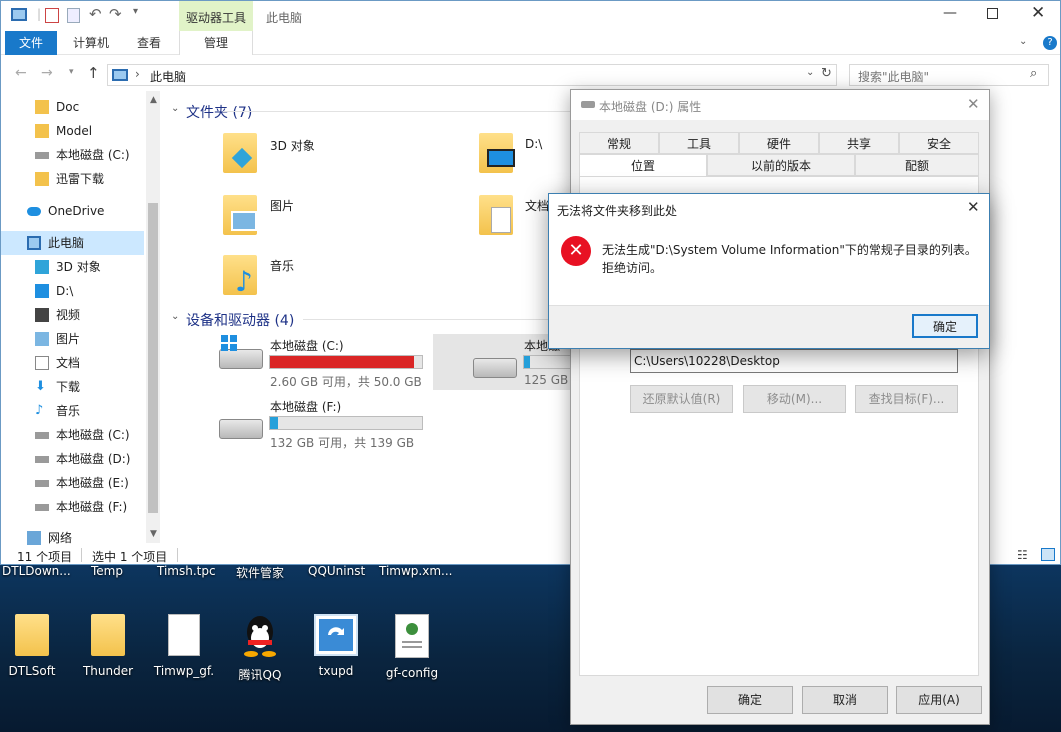 Image resolution: width=1061 pixels, height=732 pixels. I want to click on desktop-icon-qq: 腾讯QQ, so click(260, 648).